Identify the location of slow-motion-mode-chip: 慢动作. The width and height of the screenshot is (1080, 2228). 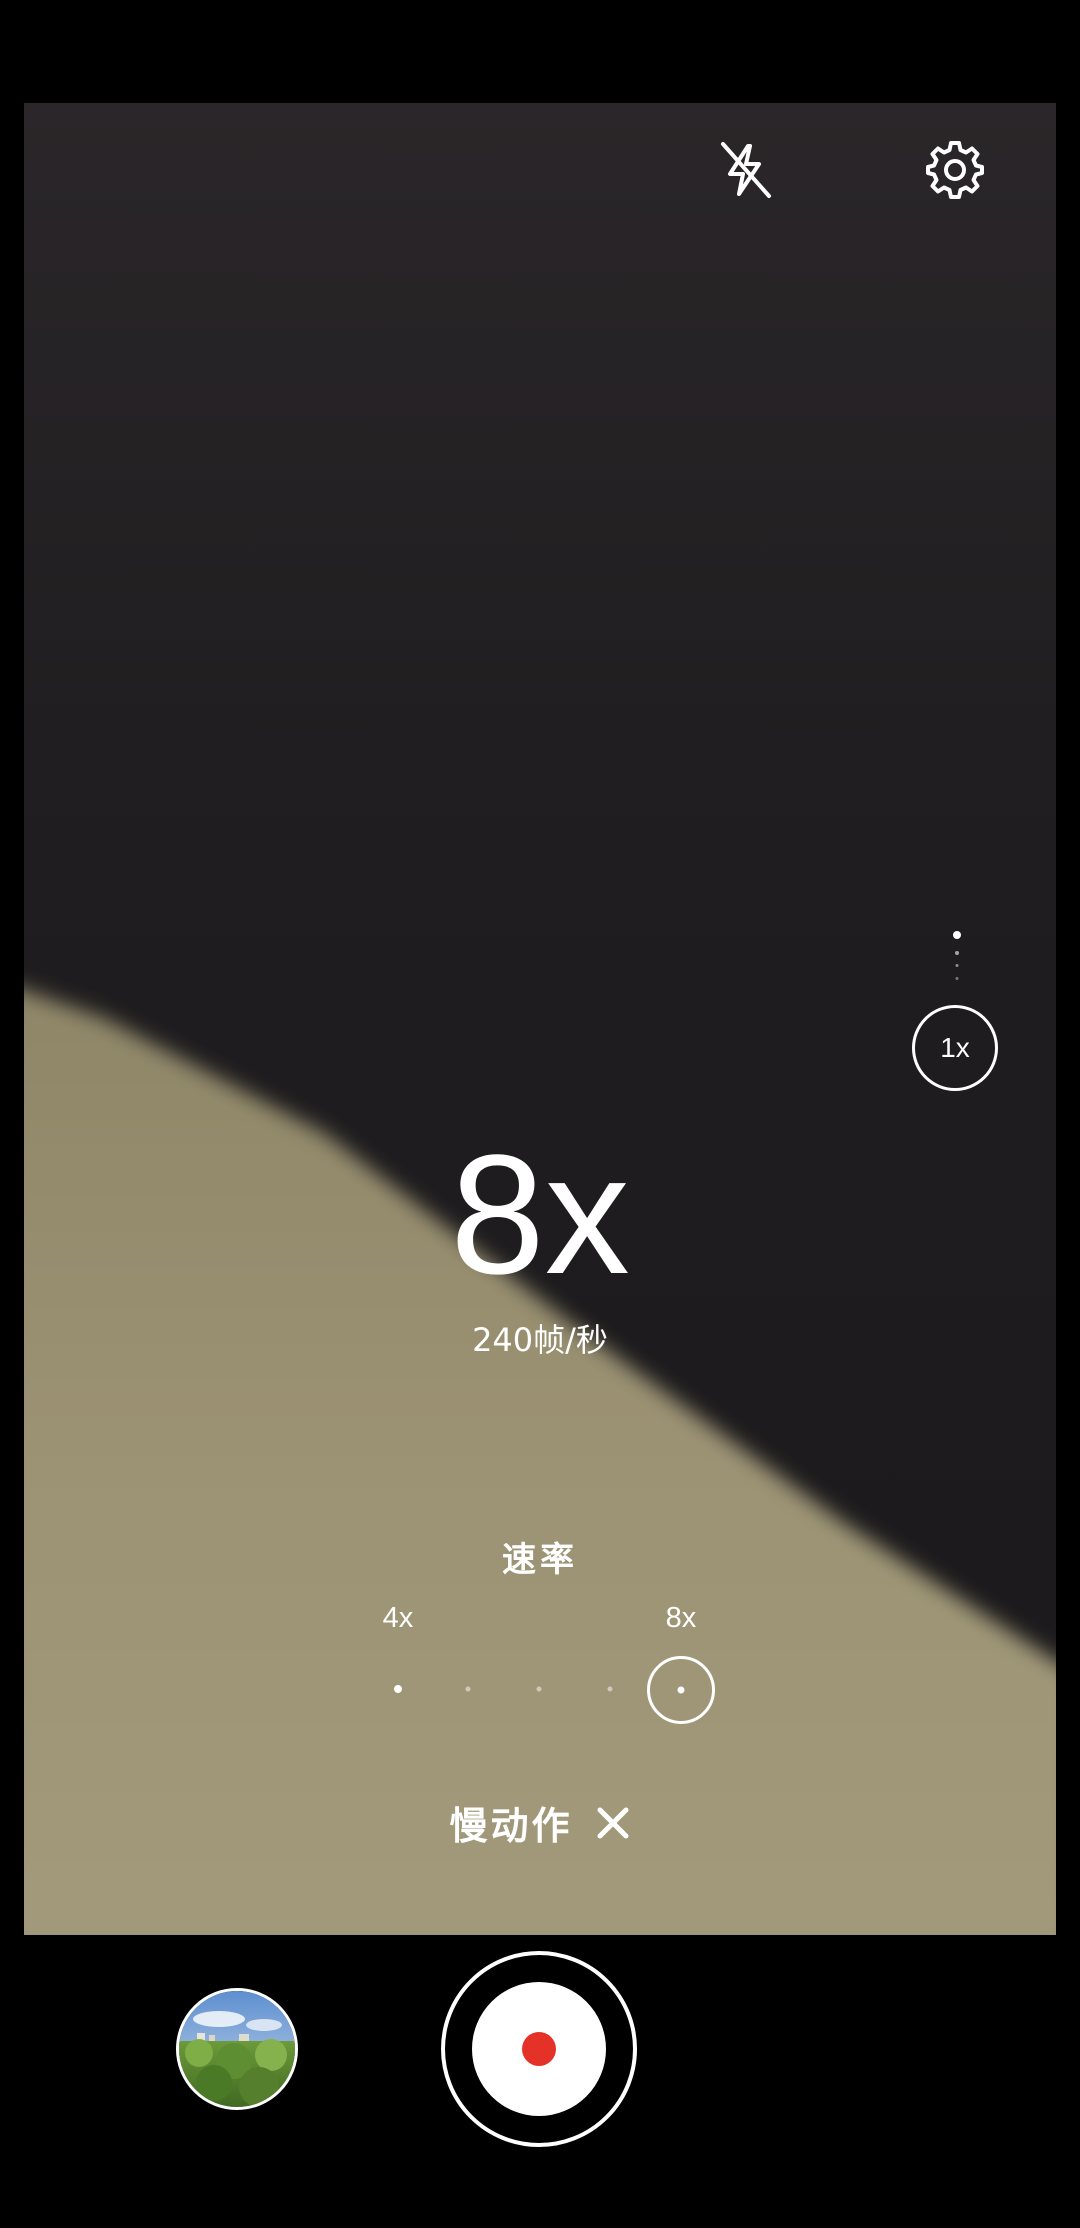
(540, 1822).